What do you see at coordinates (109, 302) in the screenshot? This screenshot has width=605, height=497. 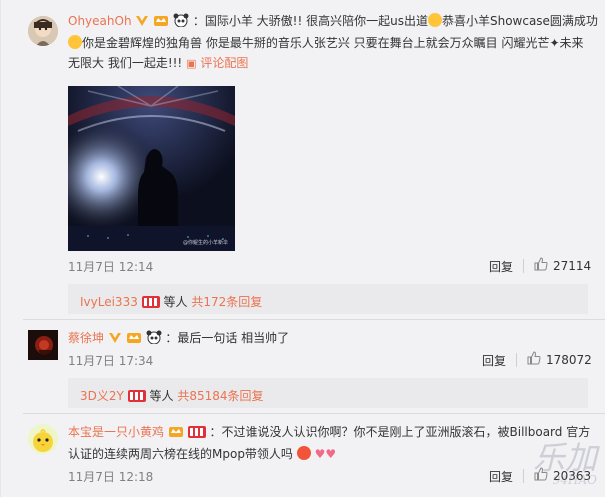 I see `sub-reply-user: IvyLei333` at bounding box center [109, 302].